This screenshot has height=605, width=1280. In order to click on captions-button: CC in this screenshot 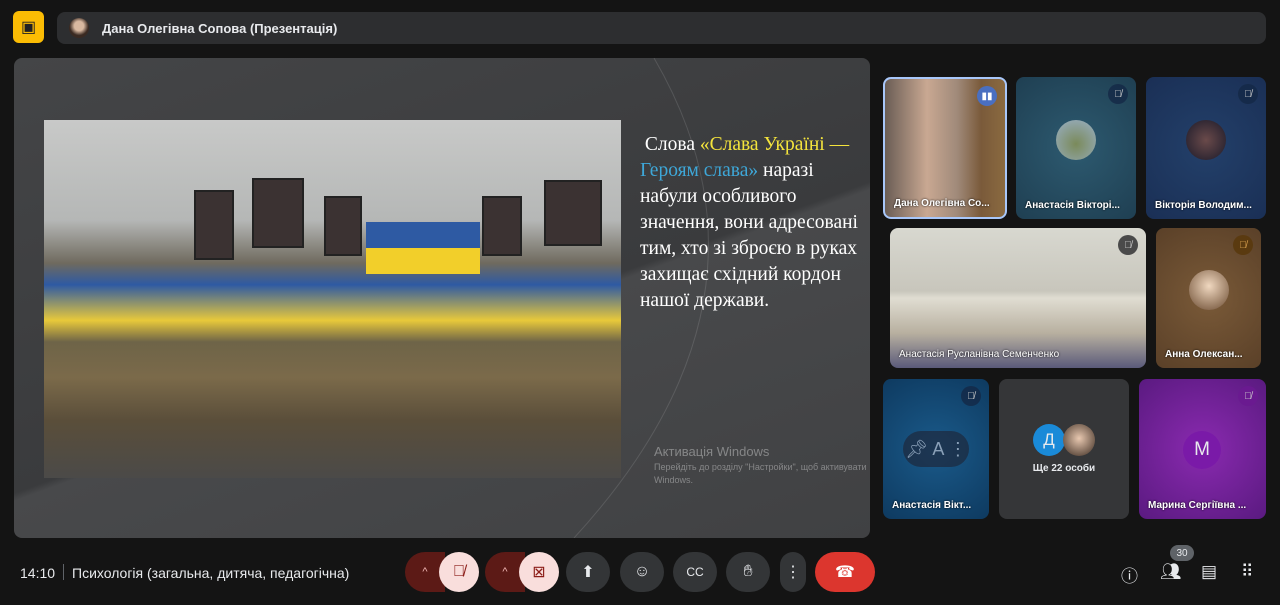, I will do `click(695, 572)`.